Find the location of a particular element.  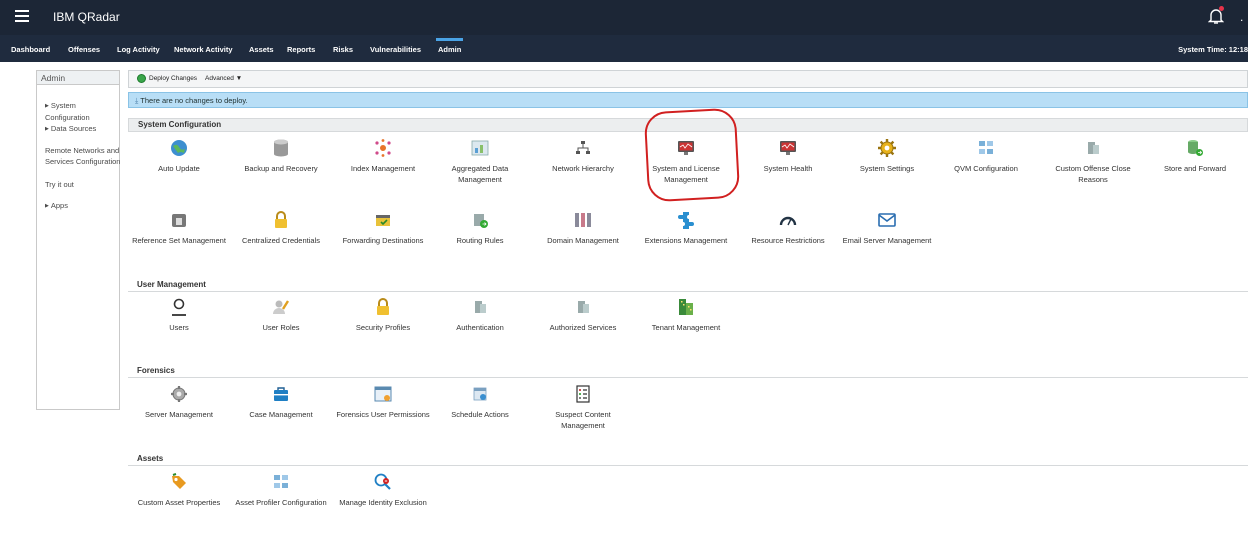

tile-server-management: Server Management is located at coordinates (179, 402).